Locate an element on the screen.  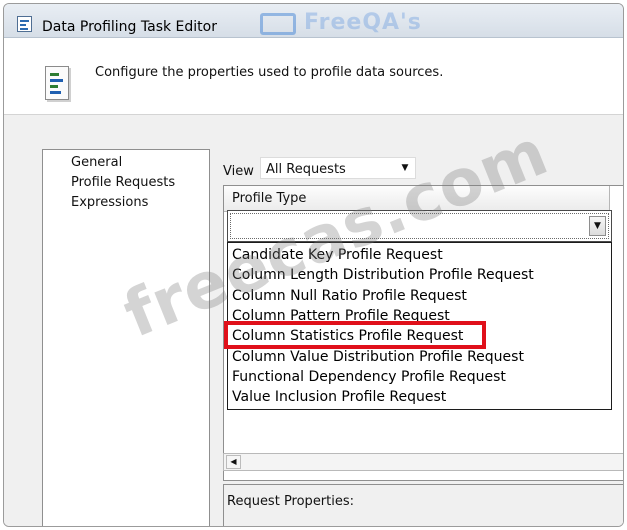
request-properties-label: Request Properties: is located at coordinates (291, 501).